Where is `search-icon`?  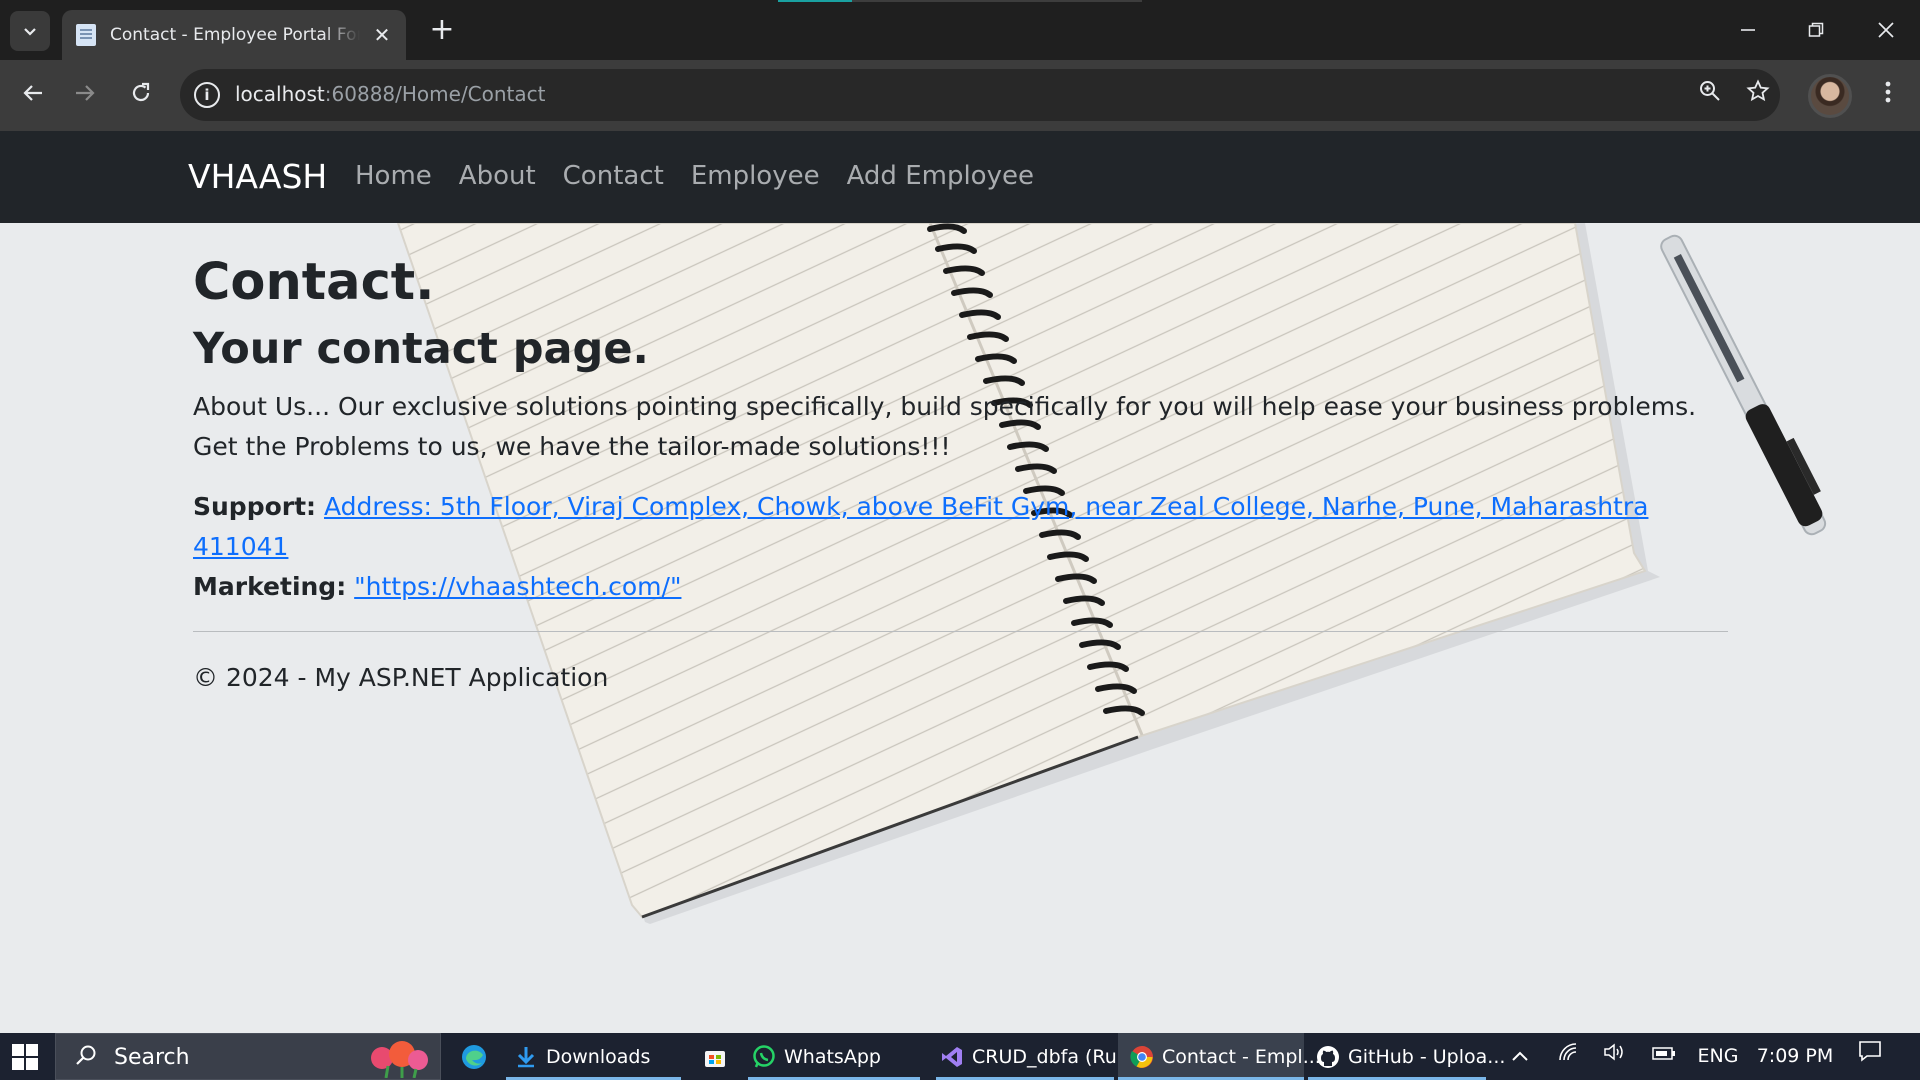 search-icon is located at coordinates (86, 1058).